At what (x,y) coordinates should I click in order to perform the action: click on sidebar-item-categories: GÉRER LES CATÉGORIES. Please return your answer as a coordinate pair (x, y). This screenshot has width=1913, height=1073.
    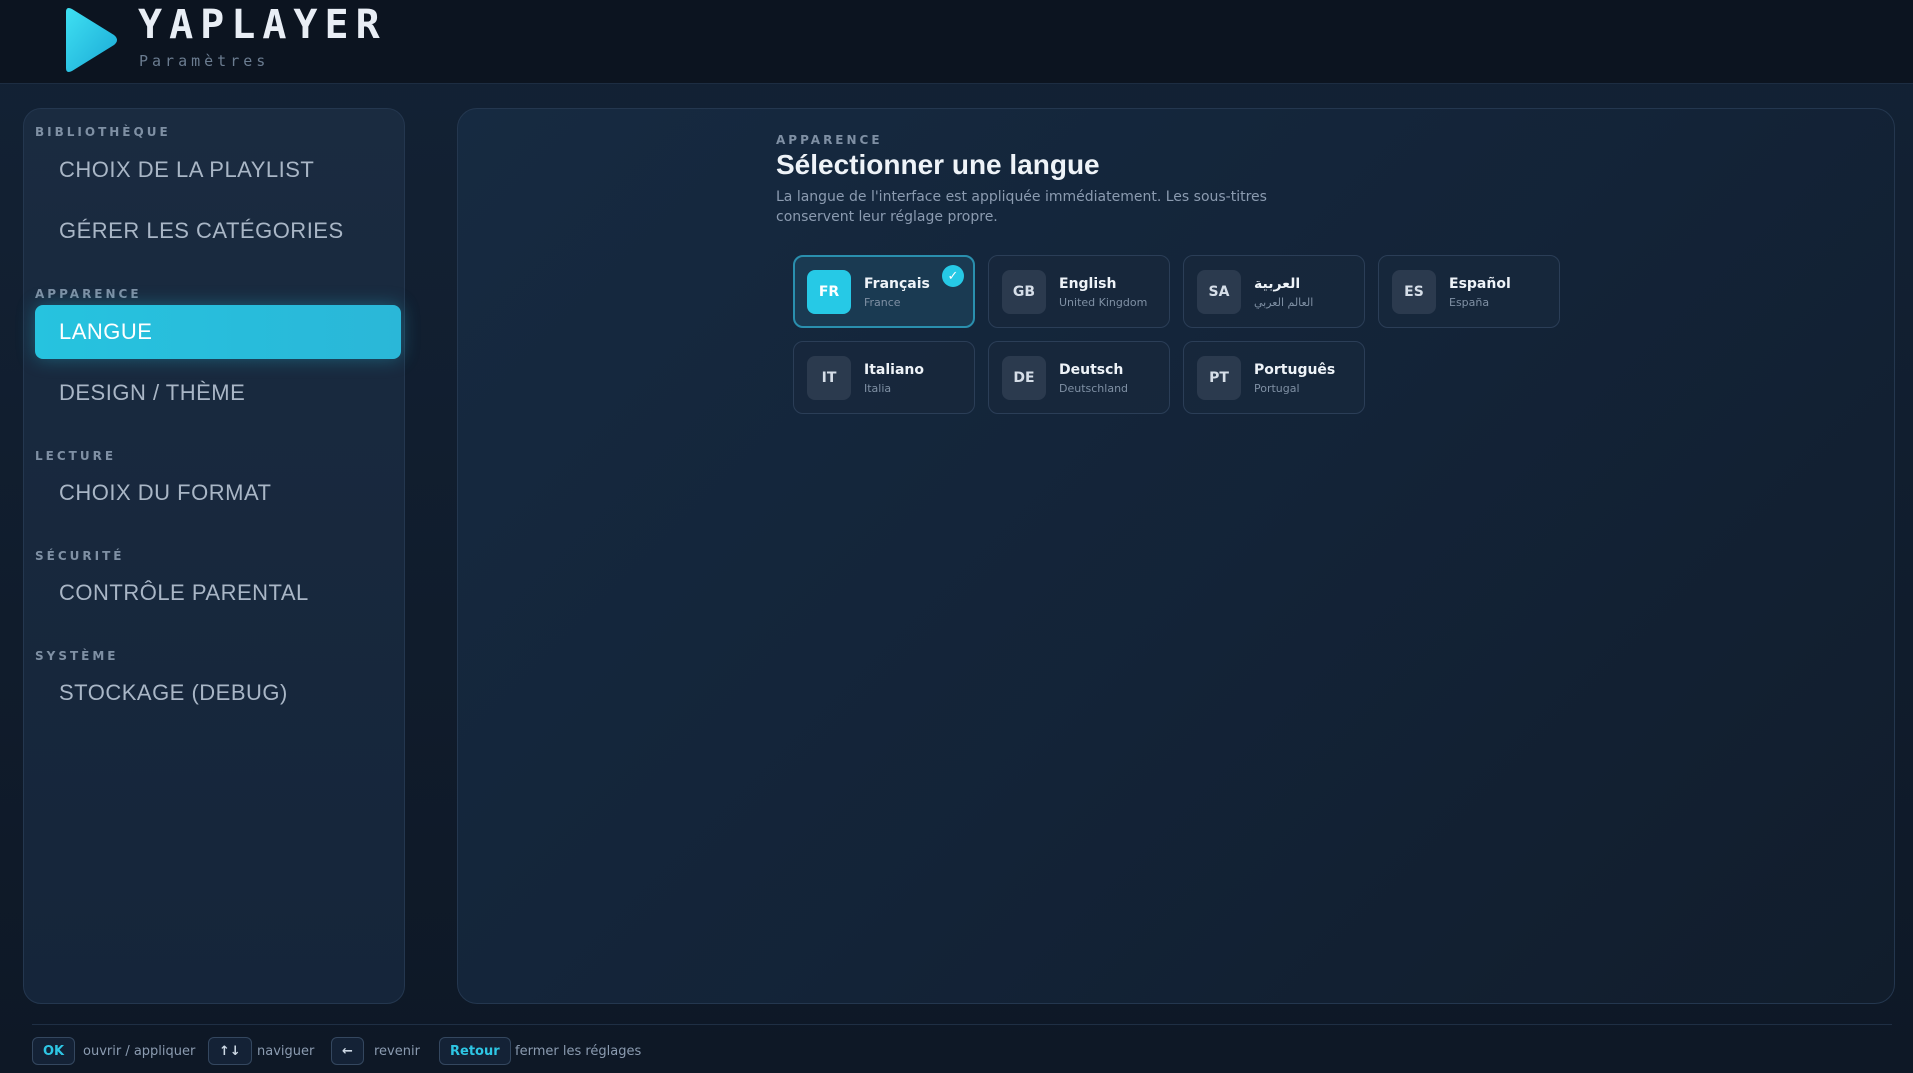
    Looking at the image, I should click on (218, 231).